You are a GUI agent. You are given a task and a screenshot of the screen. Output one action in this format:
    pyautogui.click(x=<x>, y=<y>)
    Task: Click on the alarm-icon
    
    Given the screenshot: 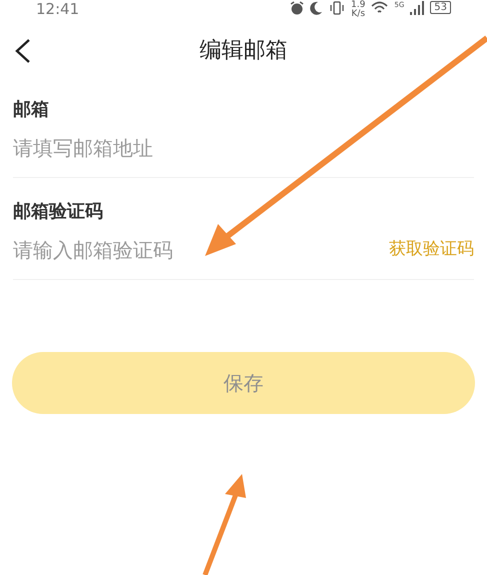 What is the action you would take?
    pyautogui.click(x=297, y=8)
    